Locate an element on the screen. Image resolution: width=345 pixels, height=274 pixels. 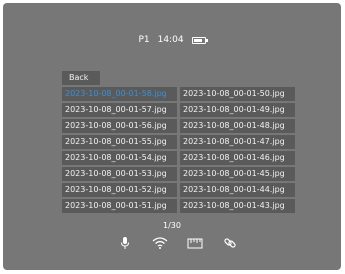
file-item: 2023-10-08_00-01-49.jpg is located at coordinates (237, 110).